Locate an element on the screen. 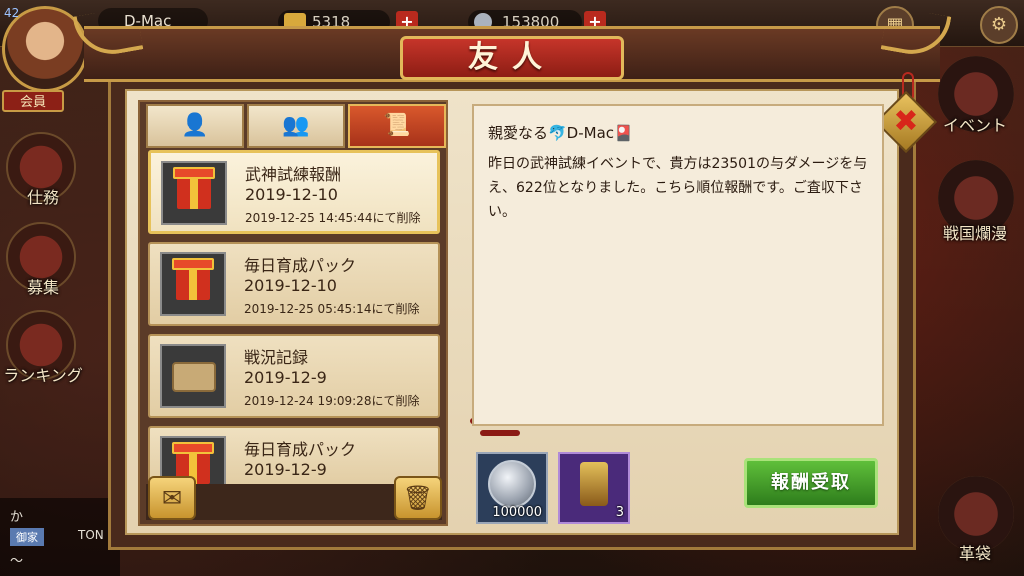 Image resolution: width=1024 pixels, height=576 pixels. reward-qty: 100000 is located at coordinates (517, 512).